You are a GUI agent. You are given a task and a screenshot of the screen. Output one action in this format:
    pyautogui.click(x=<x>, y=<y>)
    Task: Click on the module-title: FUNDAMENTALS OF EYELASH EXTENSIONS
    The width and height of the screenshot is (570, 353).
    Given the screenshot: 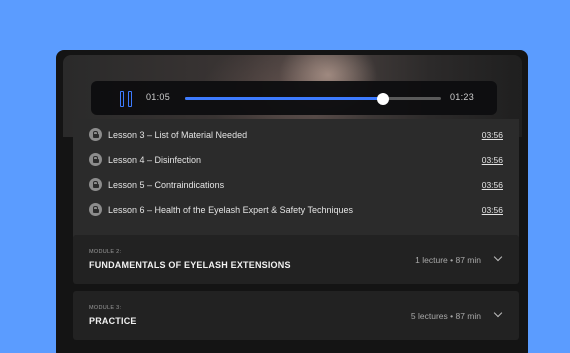 What is the action you would take?
    pyautogui.click(x=190, y=265)
    